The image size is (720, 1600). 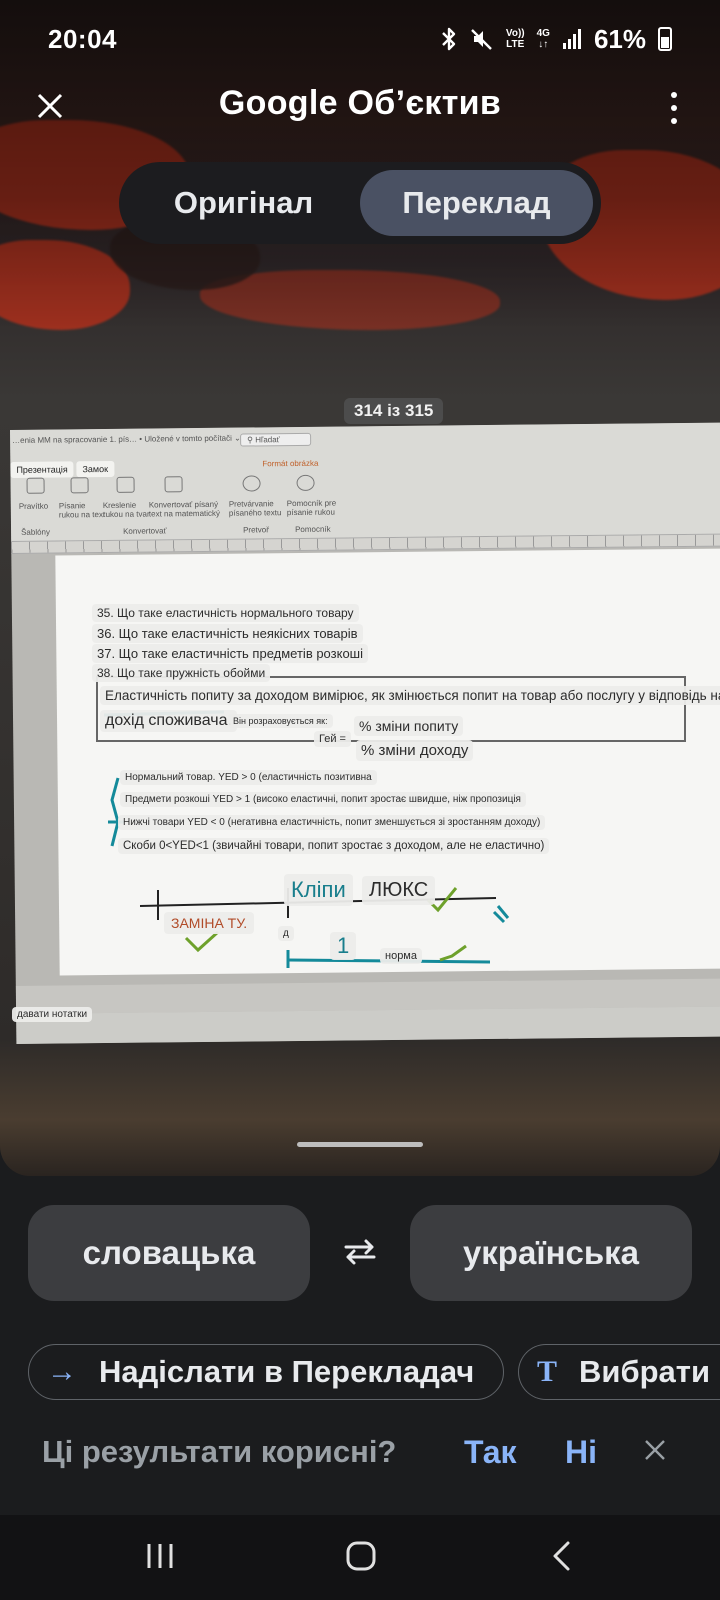 I want to click on select-text-button: T Вибрати, so click(x=619, y=1372).